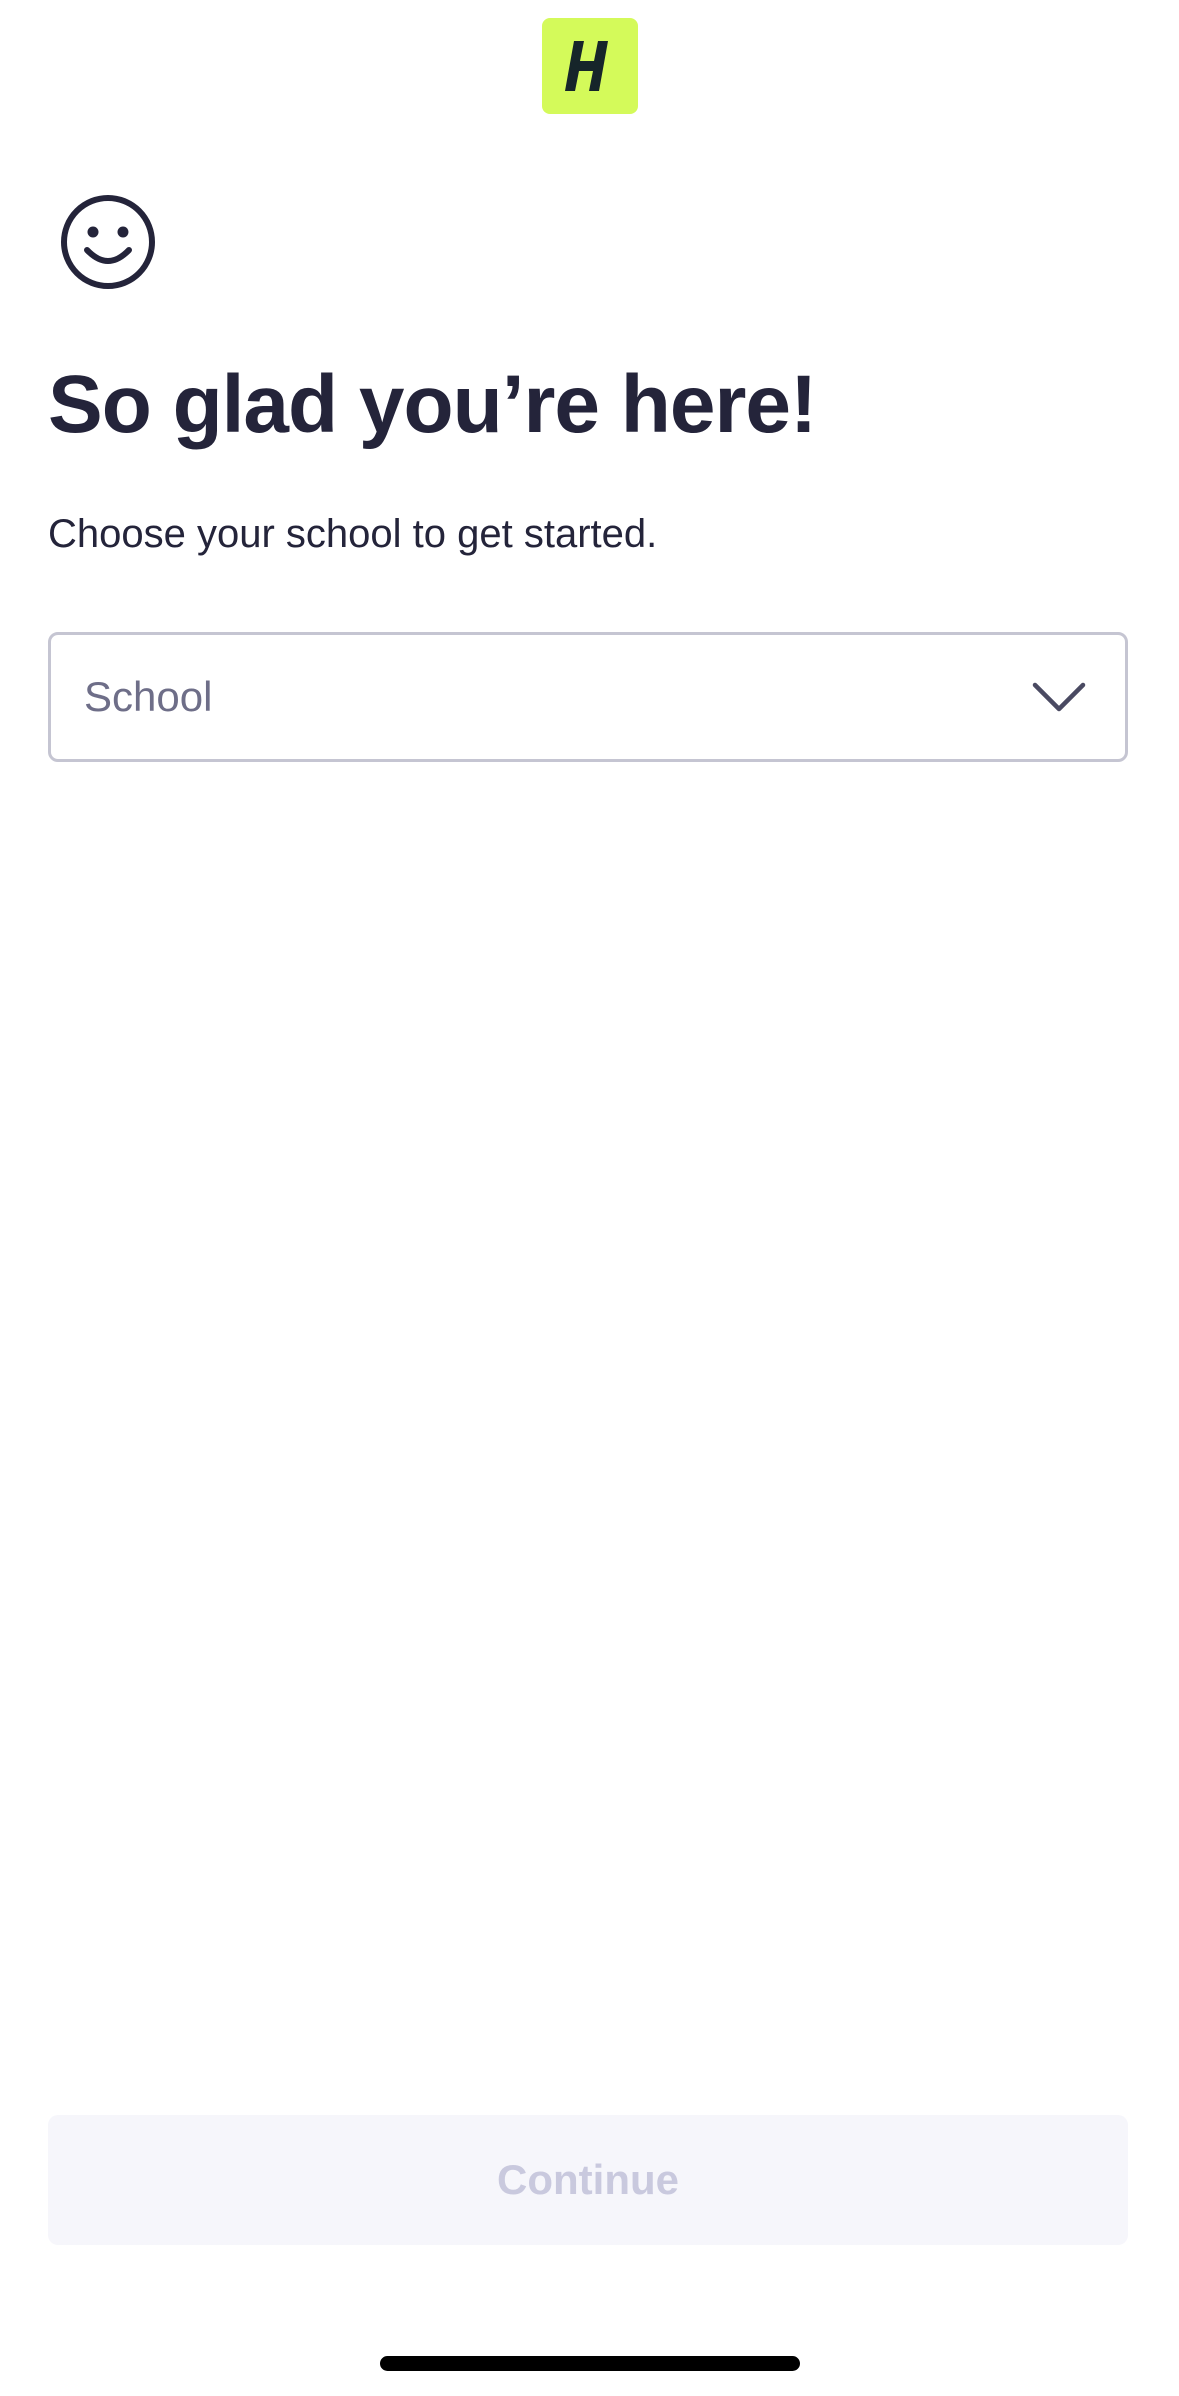 The width and height of the screenshot is (1179, 2396). I want to click on page-title: So glad you’re here!, so click(432, 404).